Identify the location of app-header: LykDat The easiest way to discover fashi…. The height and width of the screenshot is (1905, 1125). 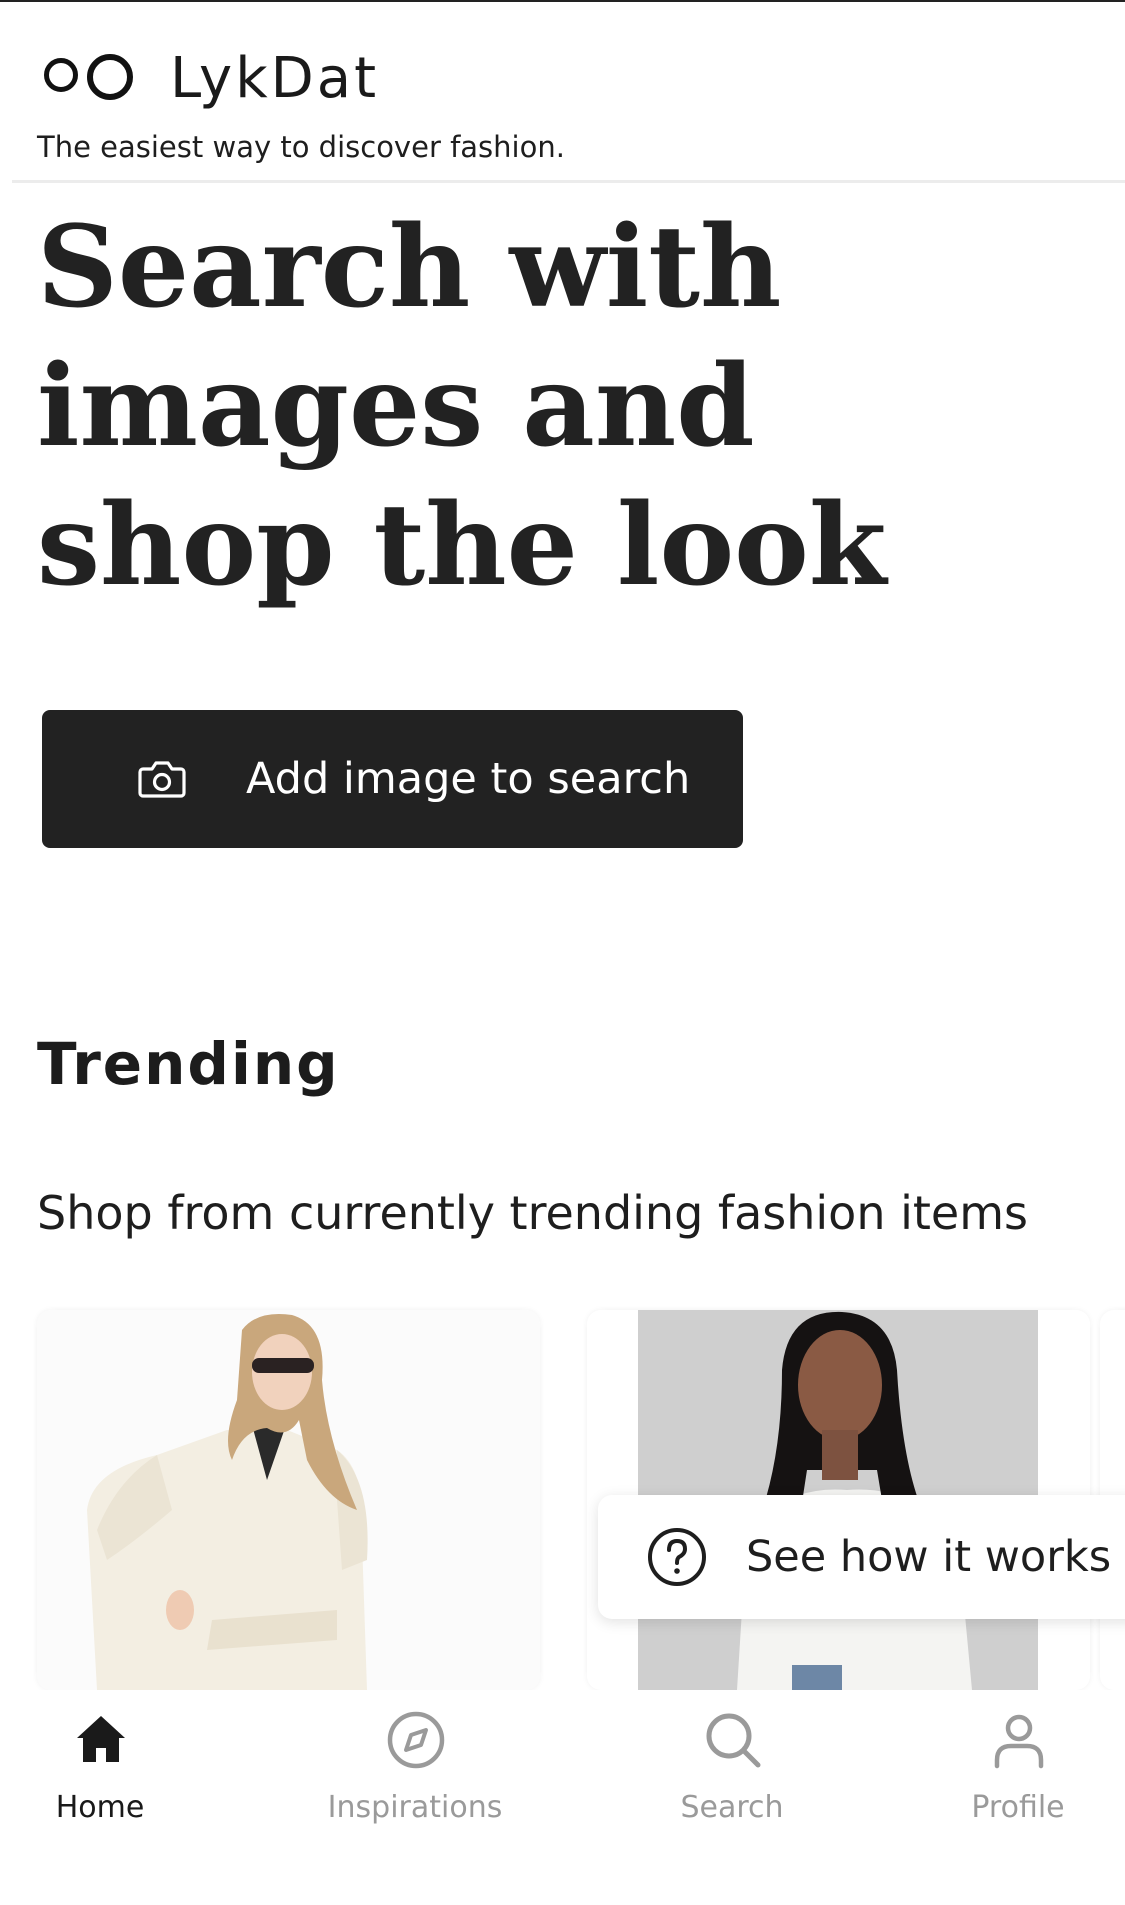
(562, 92).